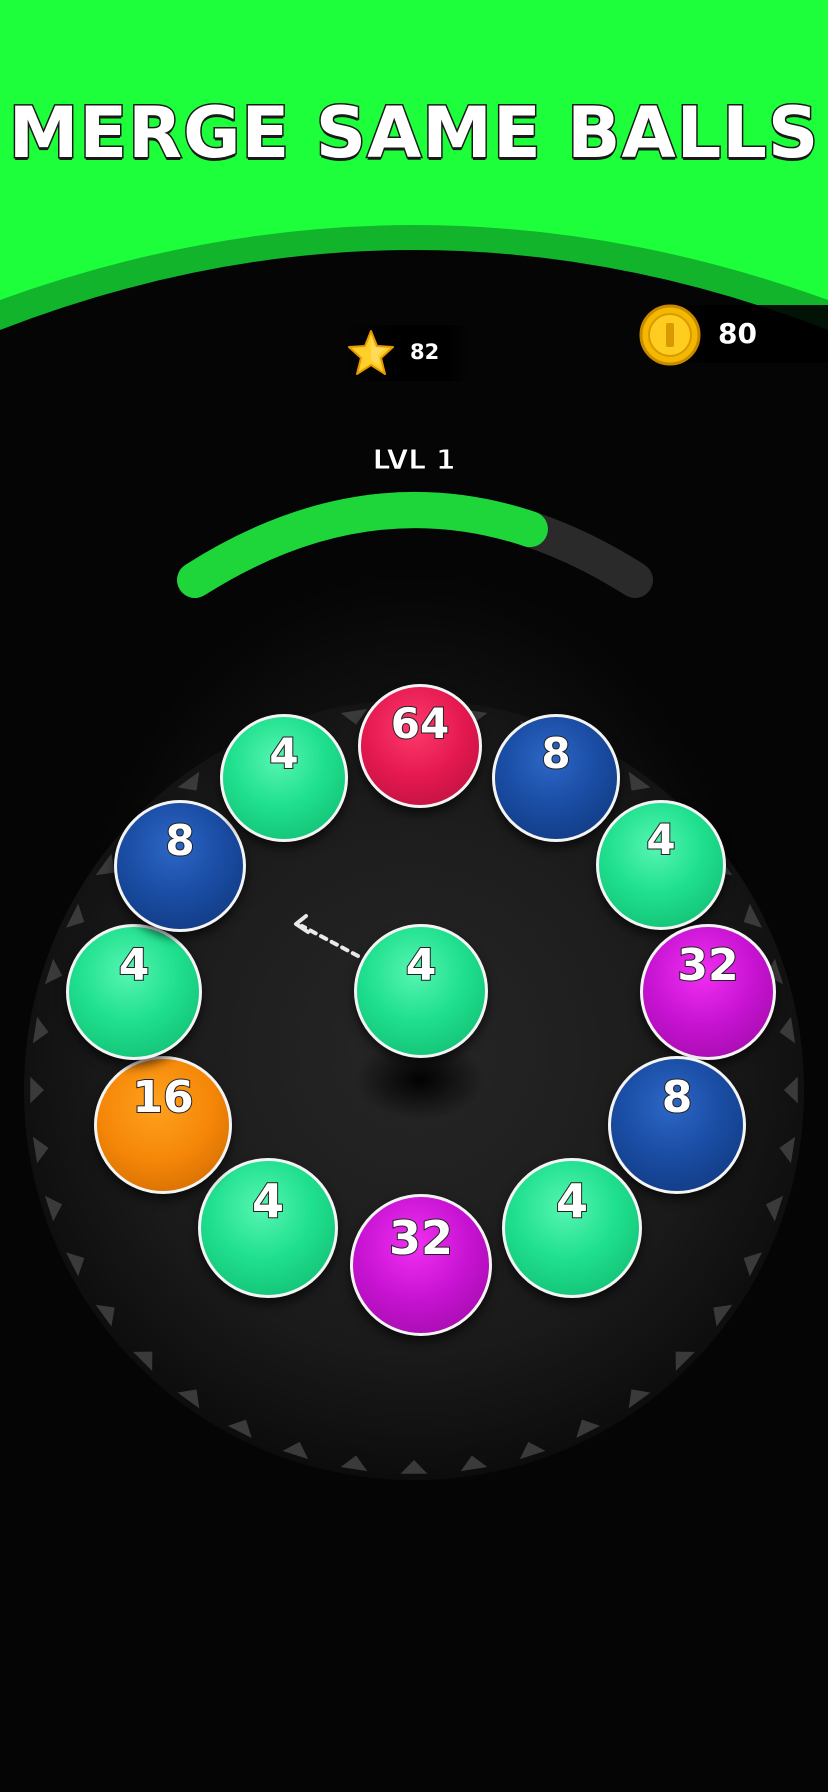 The width and height of the screenshot is (828, 1792). I want to click on ring-ball: 16, so click(163, 1125).